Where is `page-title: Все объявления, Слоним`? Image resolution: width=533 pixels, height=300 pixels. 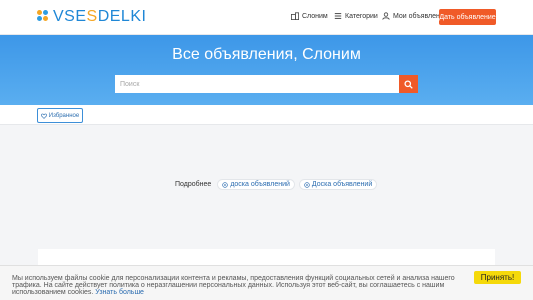
page-title: Все объявления, Слоним is located at coordinates (266, 54).